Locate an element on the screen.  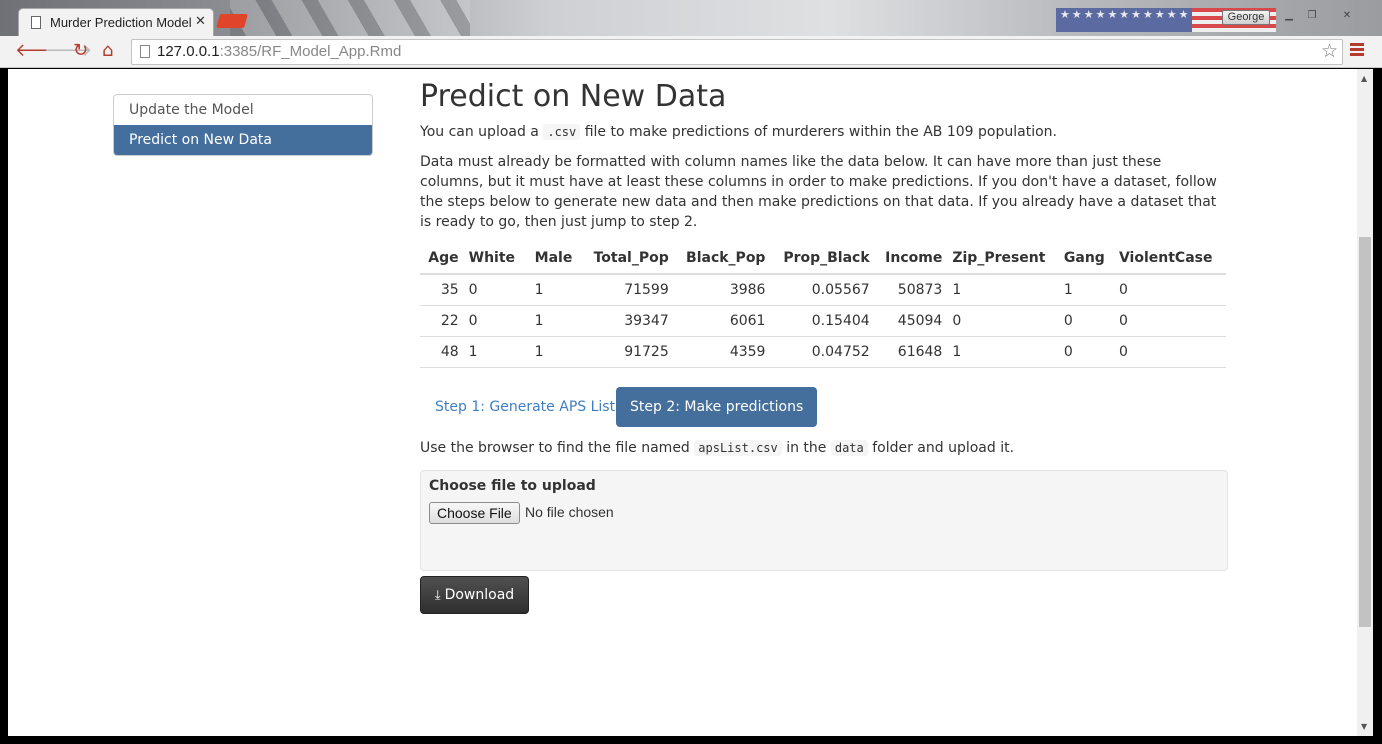
table-row: 35 0 1 71599 3986 0.05567 50873 1 1 0 is located at coordinates (823, 290).